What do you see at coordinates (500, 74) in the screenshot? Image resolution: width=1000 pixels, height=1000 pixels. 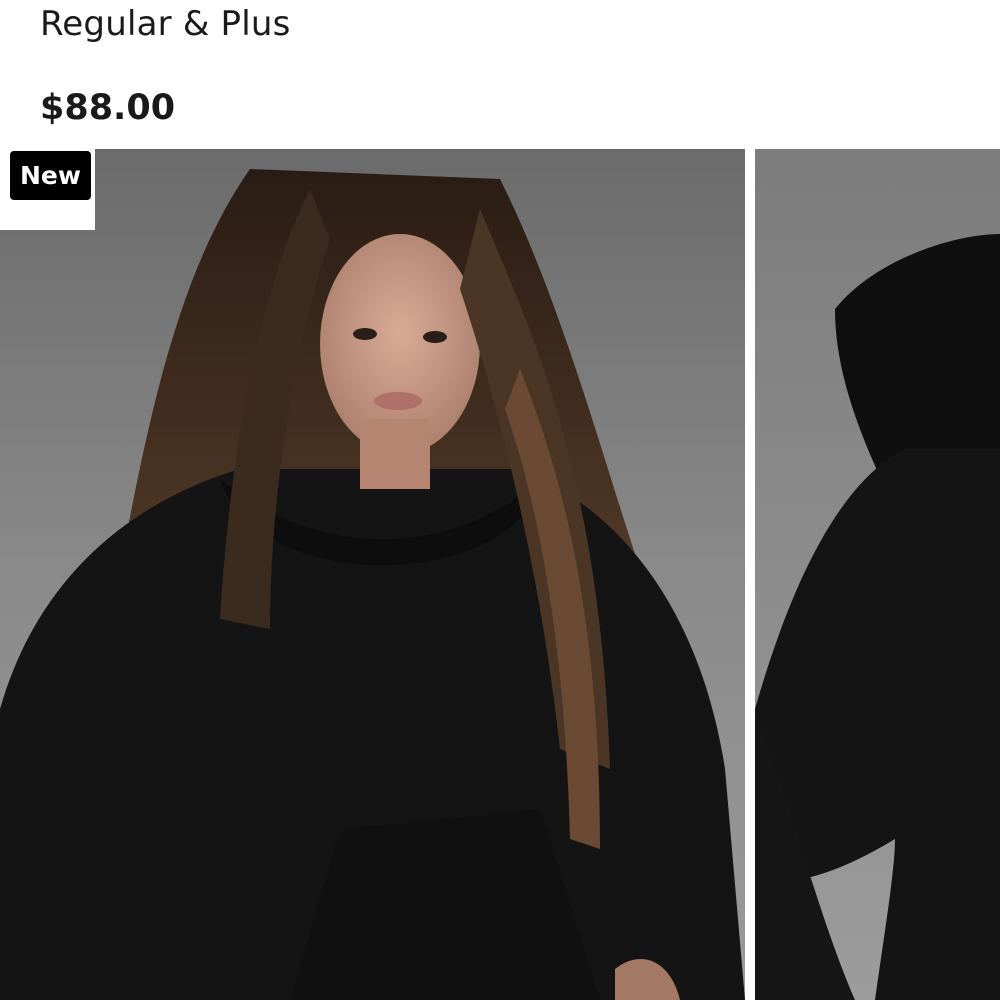 I see `product-header: Regular & Plus $88.00` at bounding box center [500, 74].